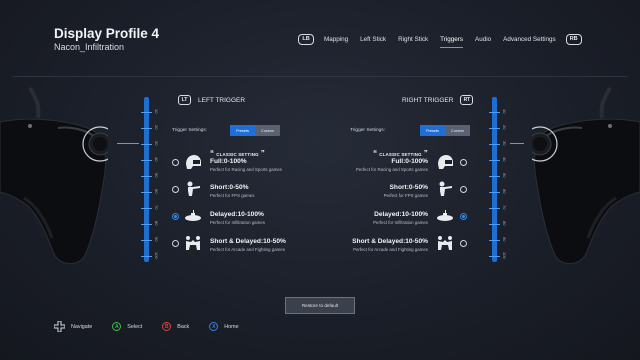  What do you see at coordinates (529, 39) in the screenshot?
I see `tab-advanced-settings: Advanced Settings` at bounding box center [529, 39].